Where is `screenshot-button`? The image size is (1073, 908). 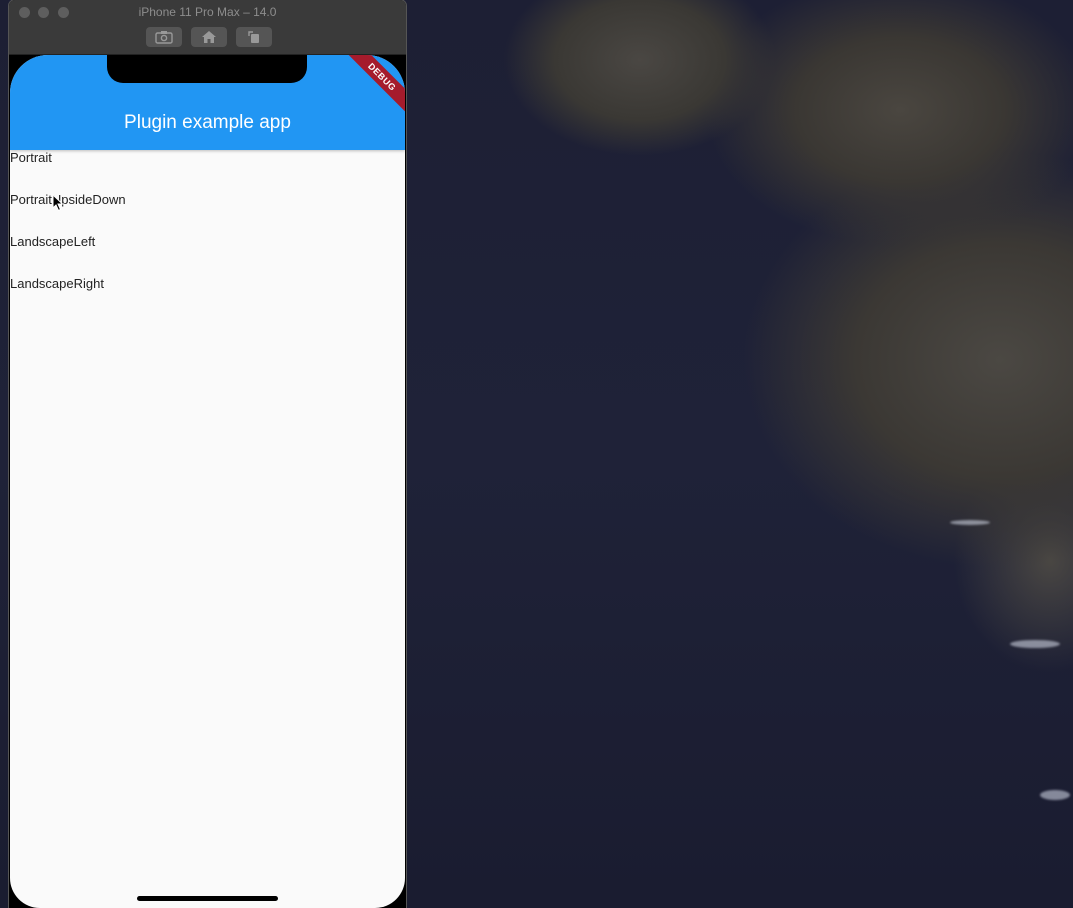 screenshot-button is located at coordinates (164, 37).